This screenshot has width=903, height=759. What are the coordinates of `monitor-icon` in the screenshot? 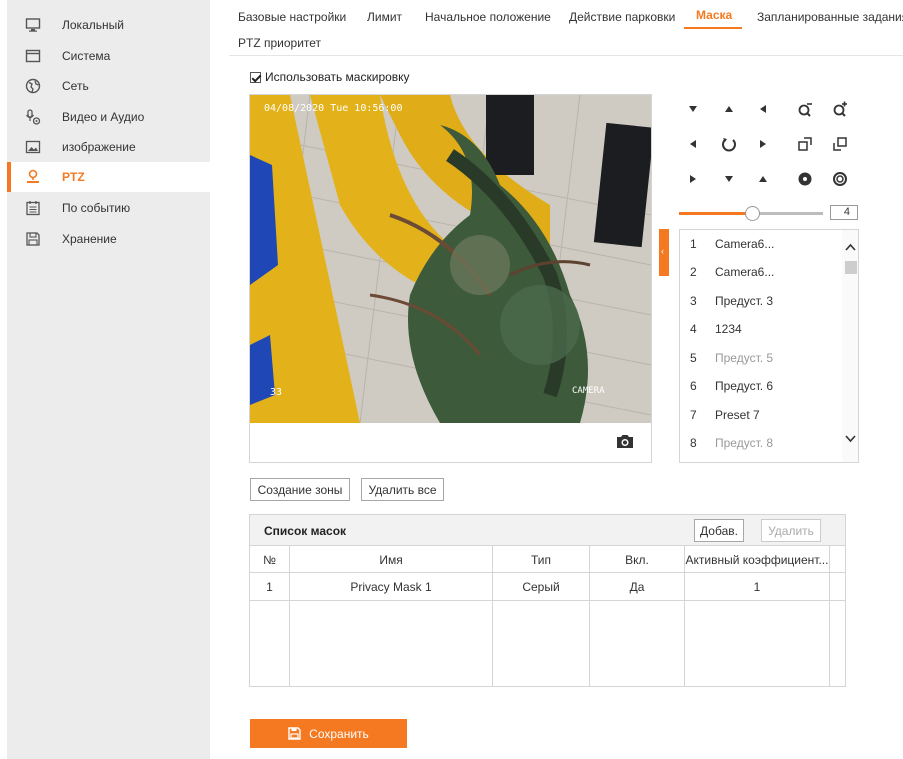 It's located at (33, 25).